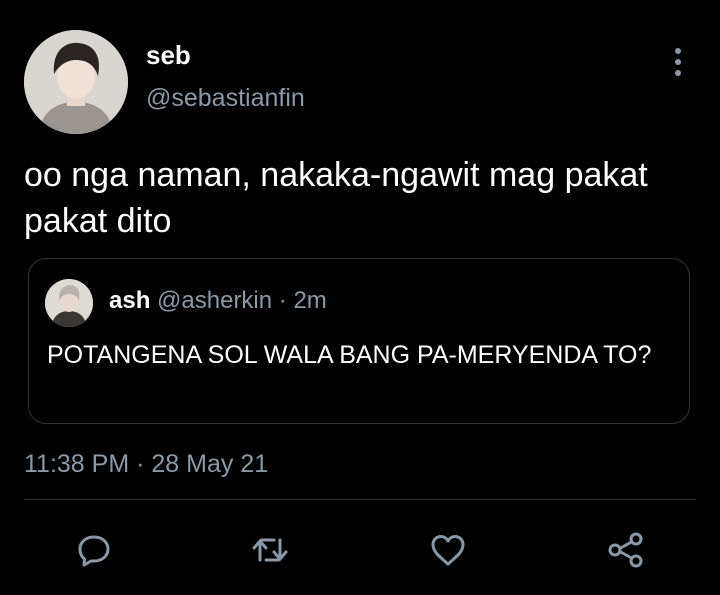 Image resolution: width=720 pixels, height=595 pixels. Describe the element at coordinates (215, 300) in the screenshot. I see `quoted-author-handle: @asherkin` at that location.